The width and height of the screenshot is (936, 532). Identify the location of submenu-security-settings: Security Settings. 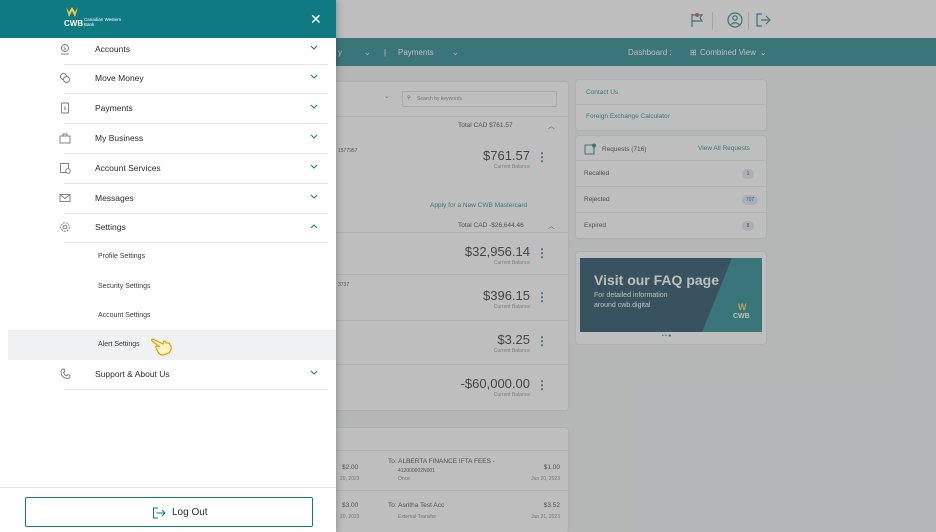
(168, 287).